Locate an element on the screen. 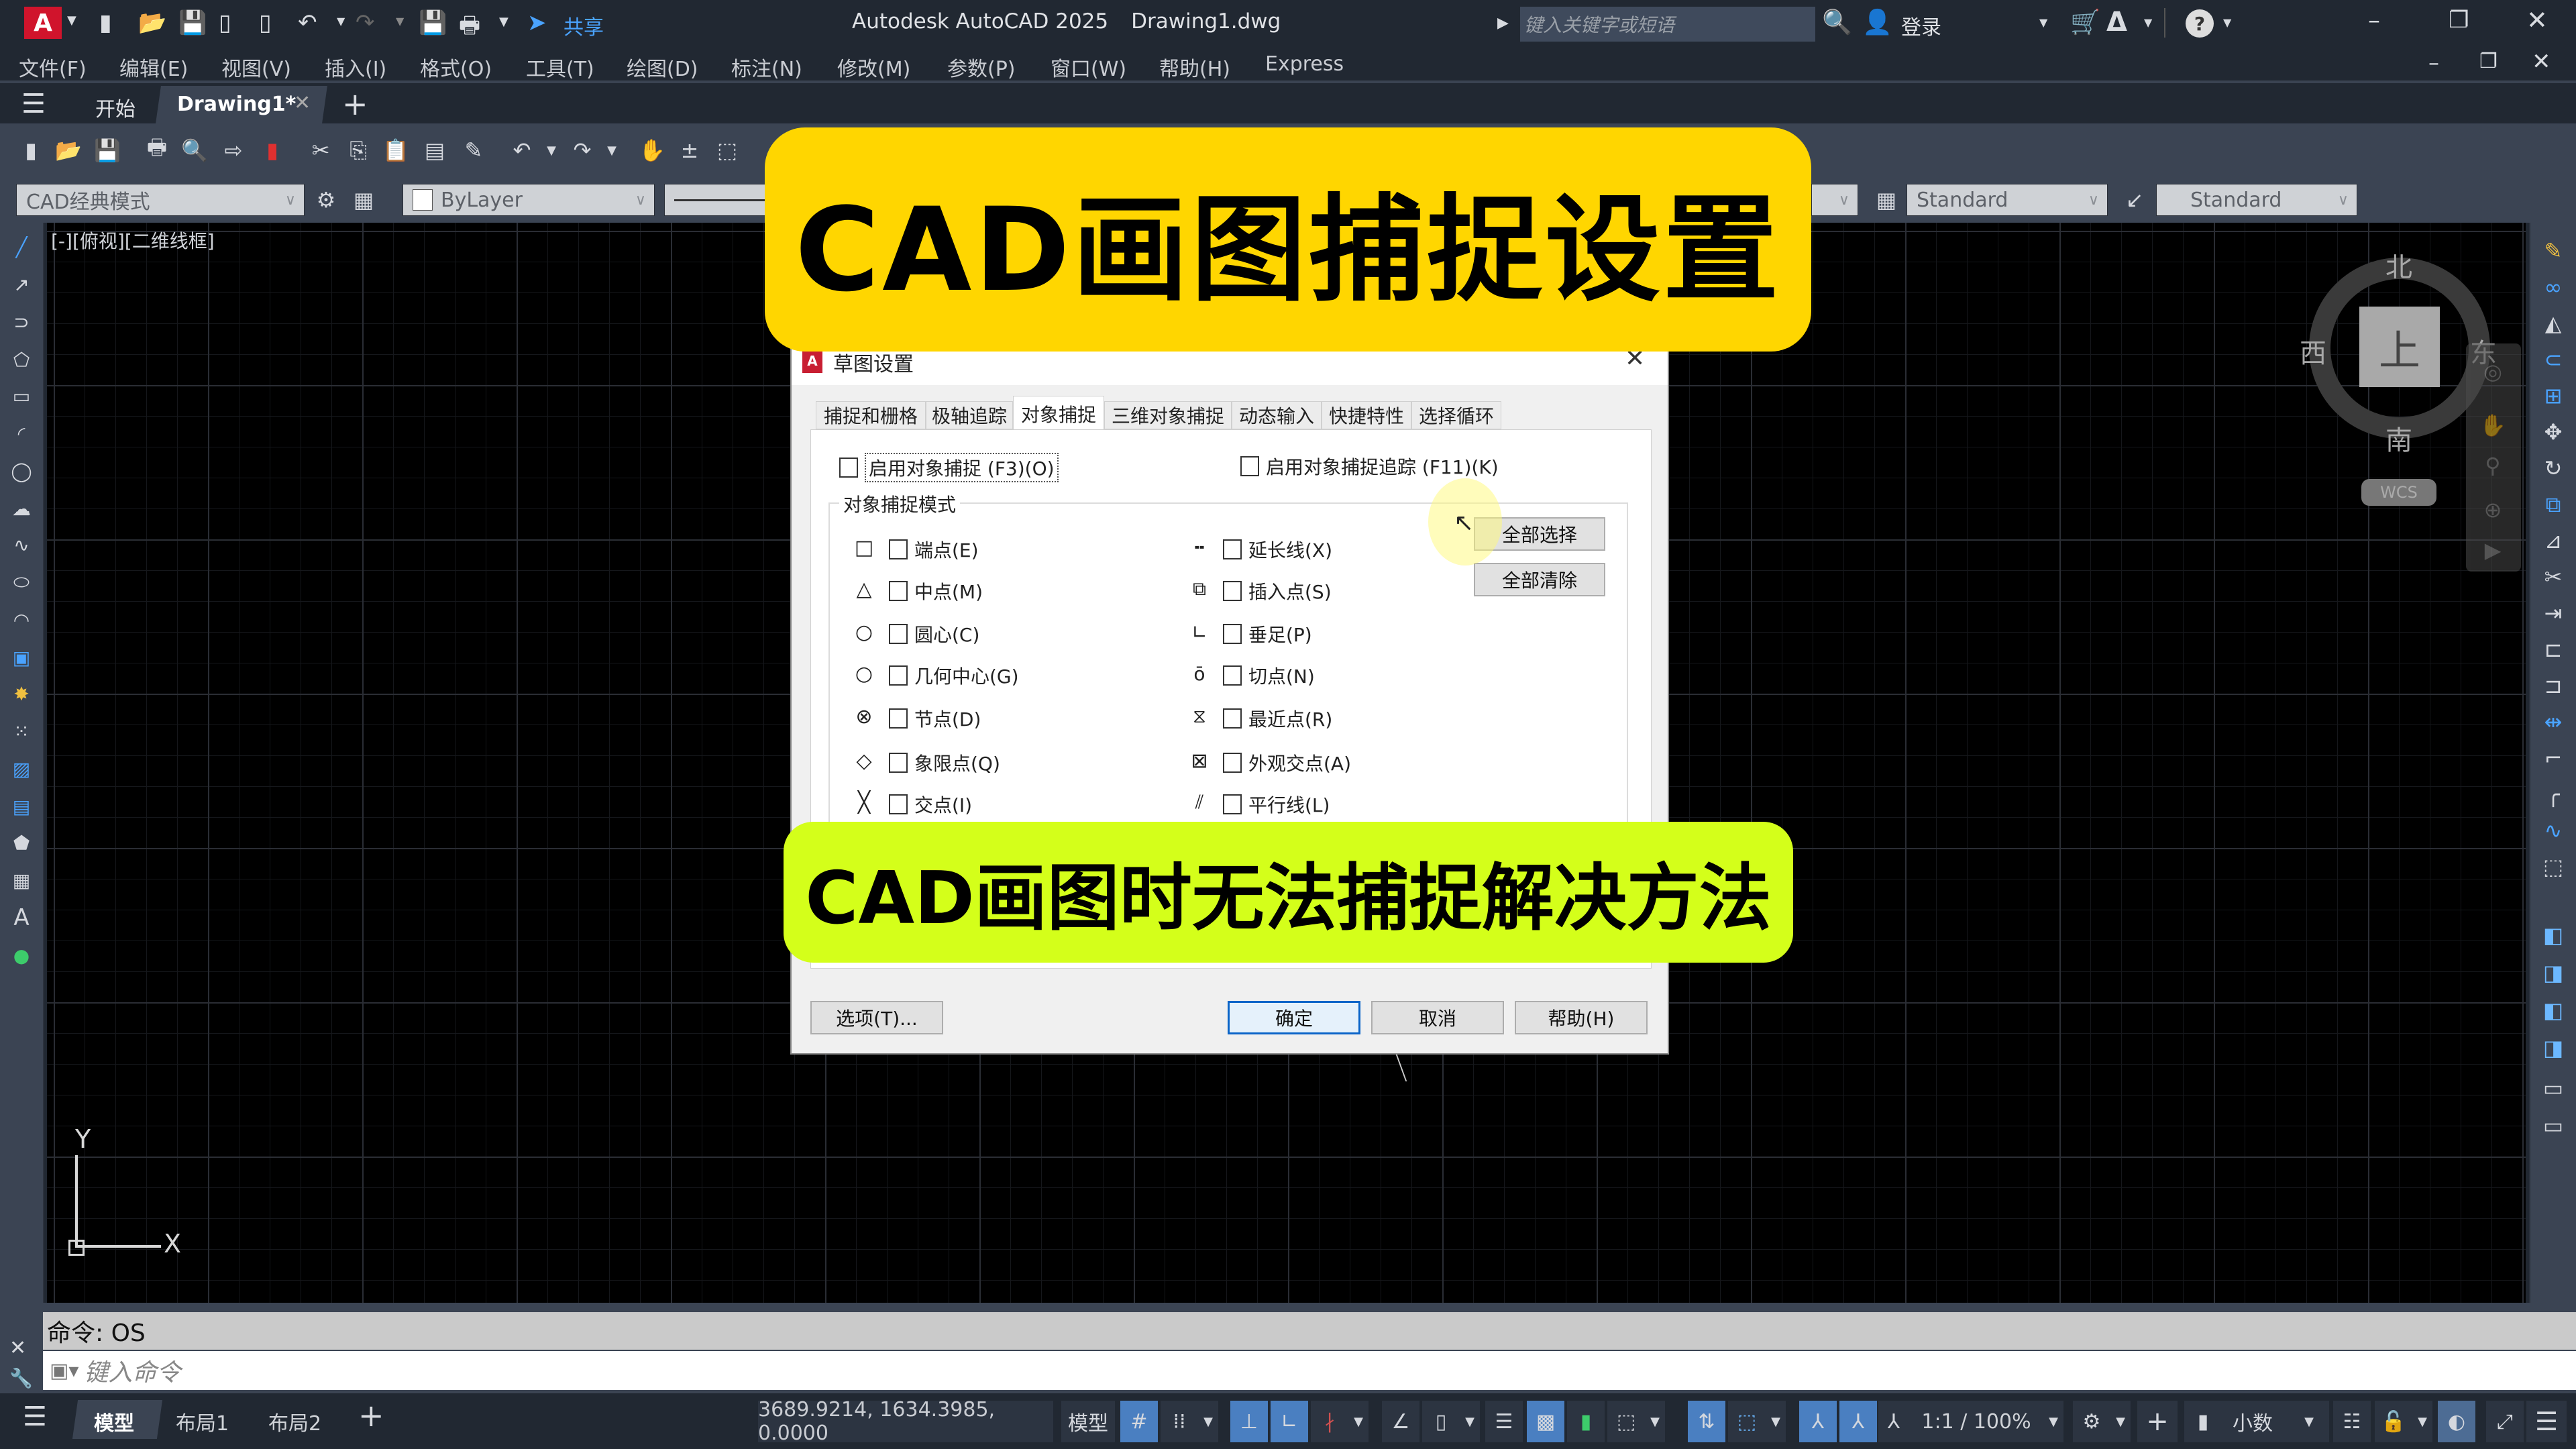 The width and height of the screenshot is (2576, 1449). copy-object-icon: ∞ is located at coordinates (2553, 287).